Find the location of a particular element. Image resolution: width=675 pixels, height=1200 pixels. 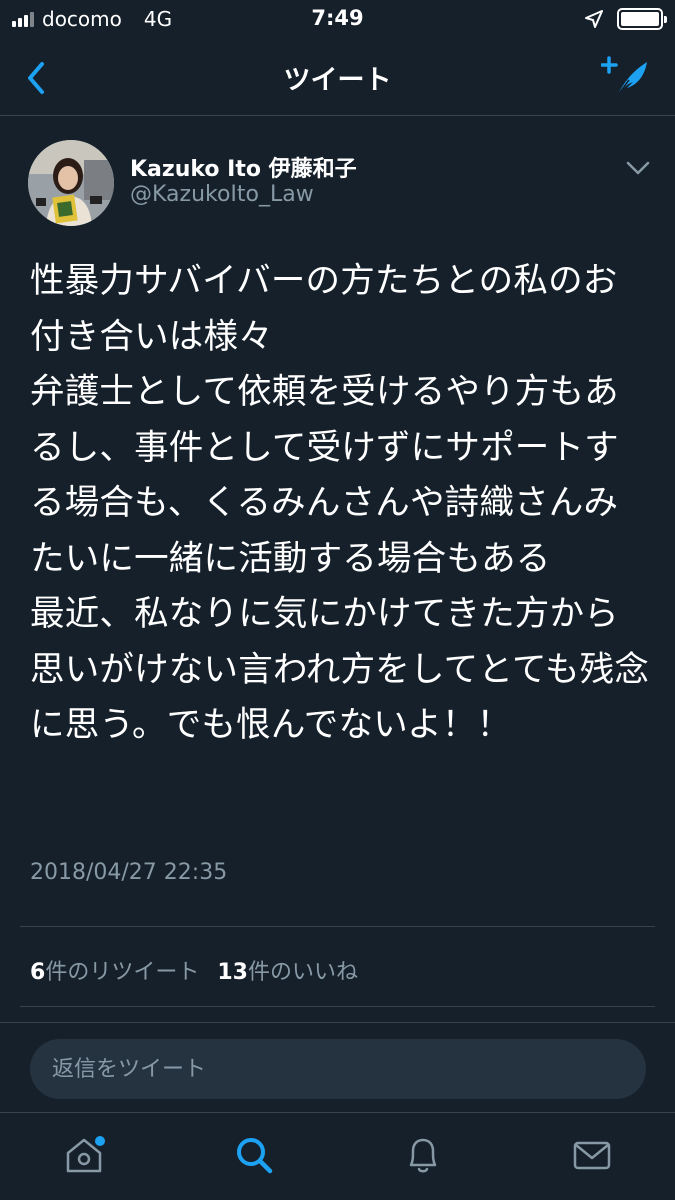

reply-input is located at coordinates (338, 1069).